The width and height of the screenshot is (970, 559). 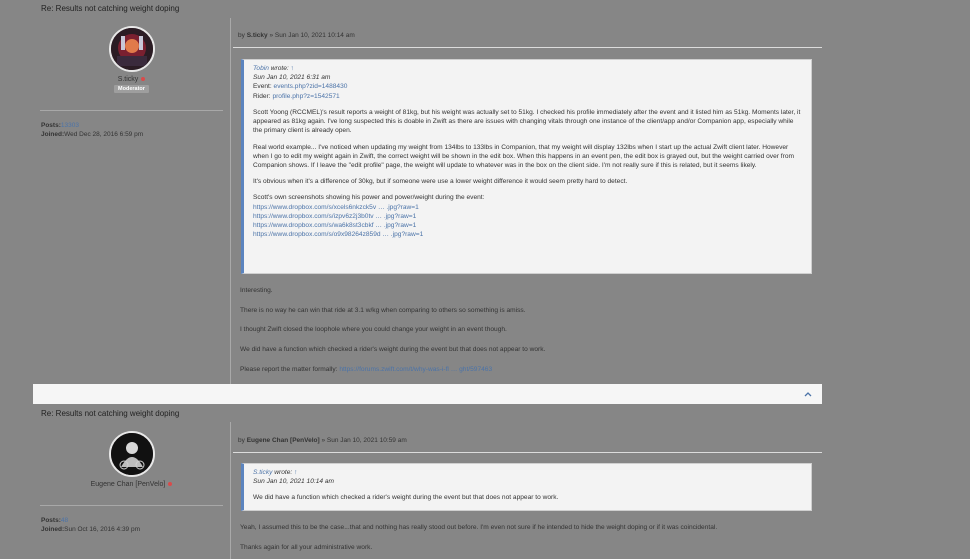 I want to click on rank-badge: Moderator, so click(x=131, y=89).